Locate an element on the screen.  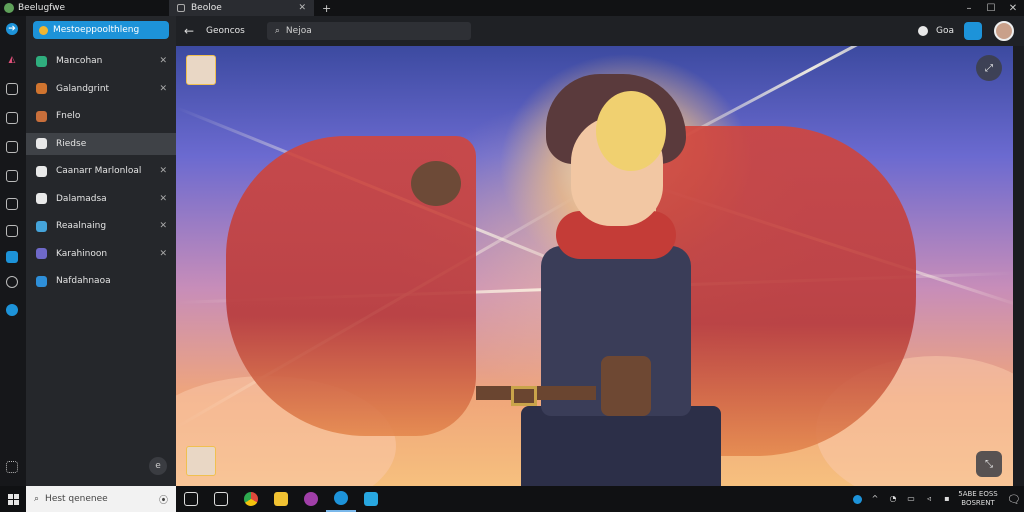
toolbar-right: Goa is located at coordinates (966, 31).